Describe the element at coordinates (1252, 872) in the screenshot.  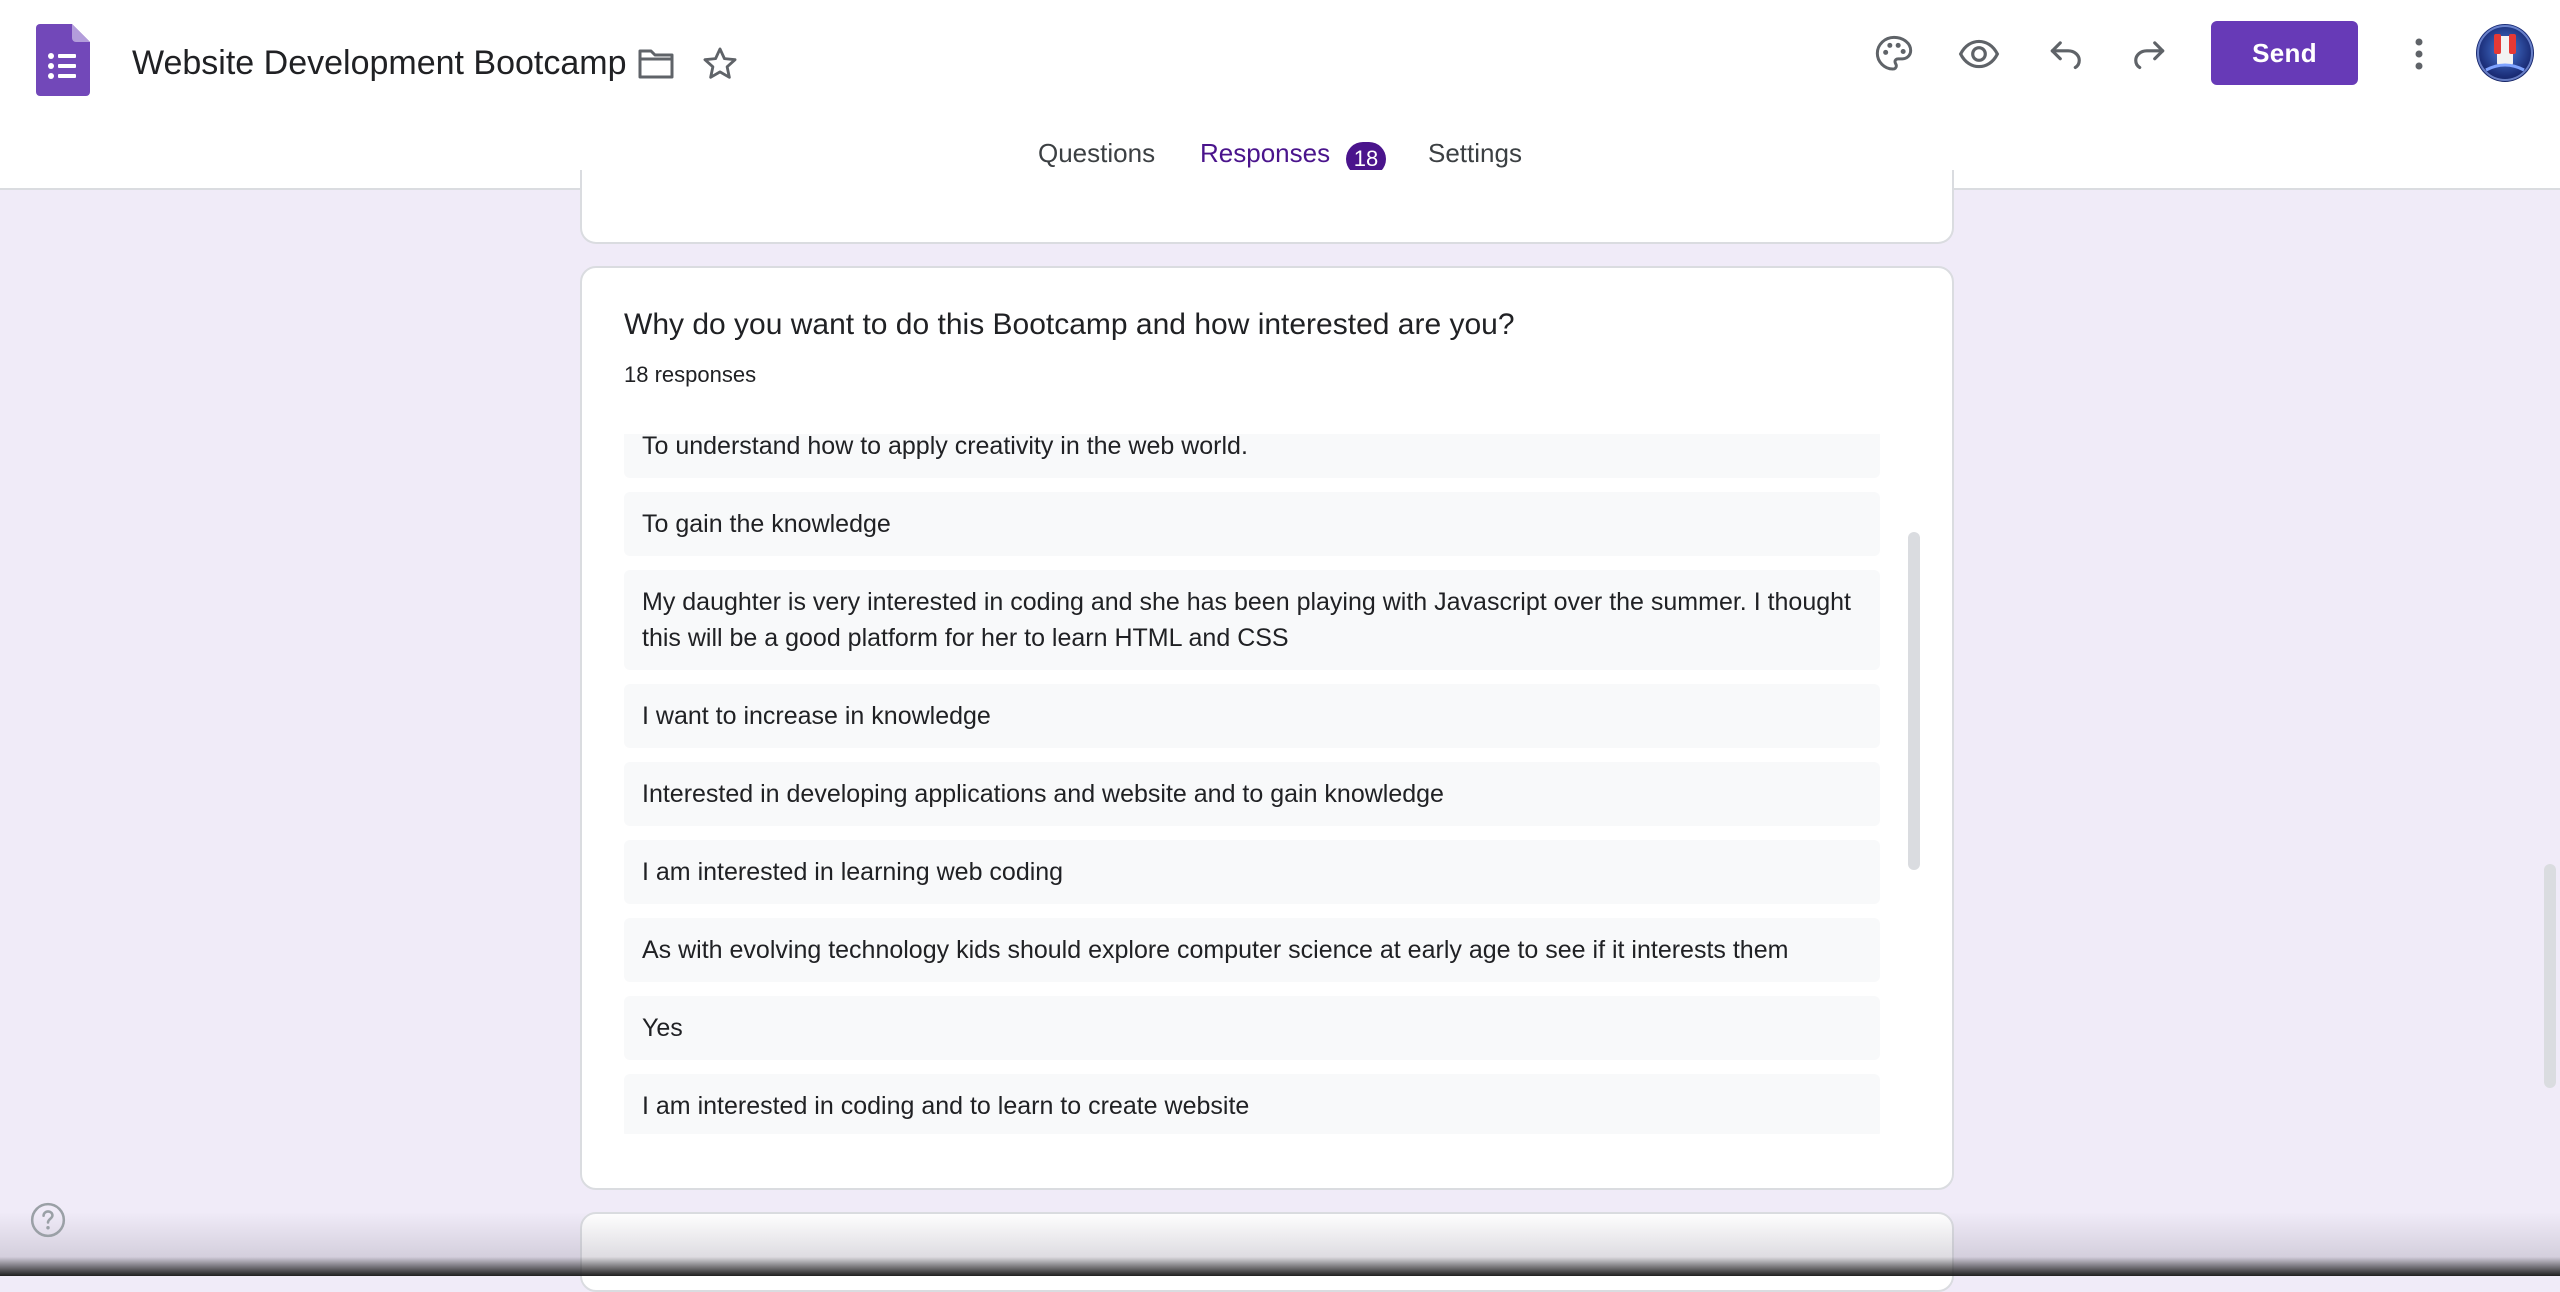
I see `list-item: I am interested in learning web coding` at that location.